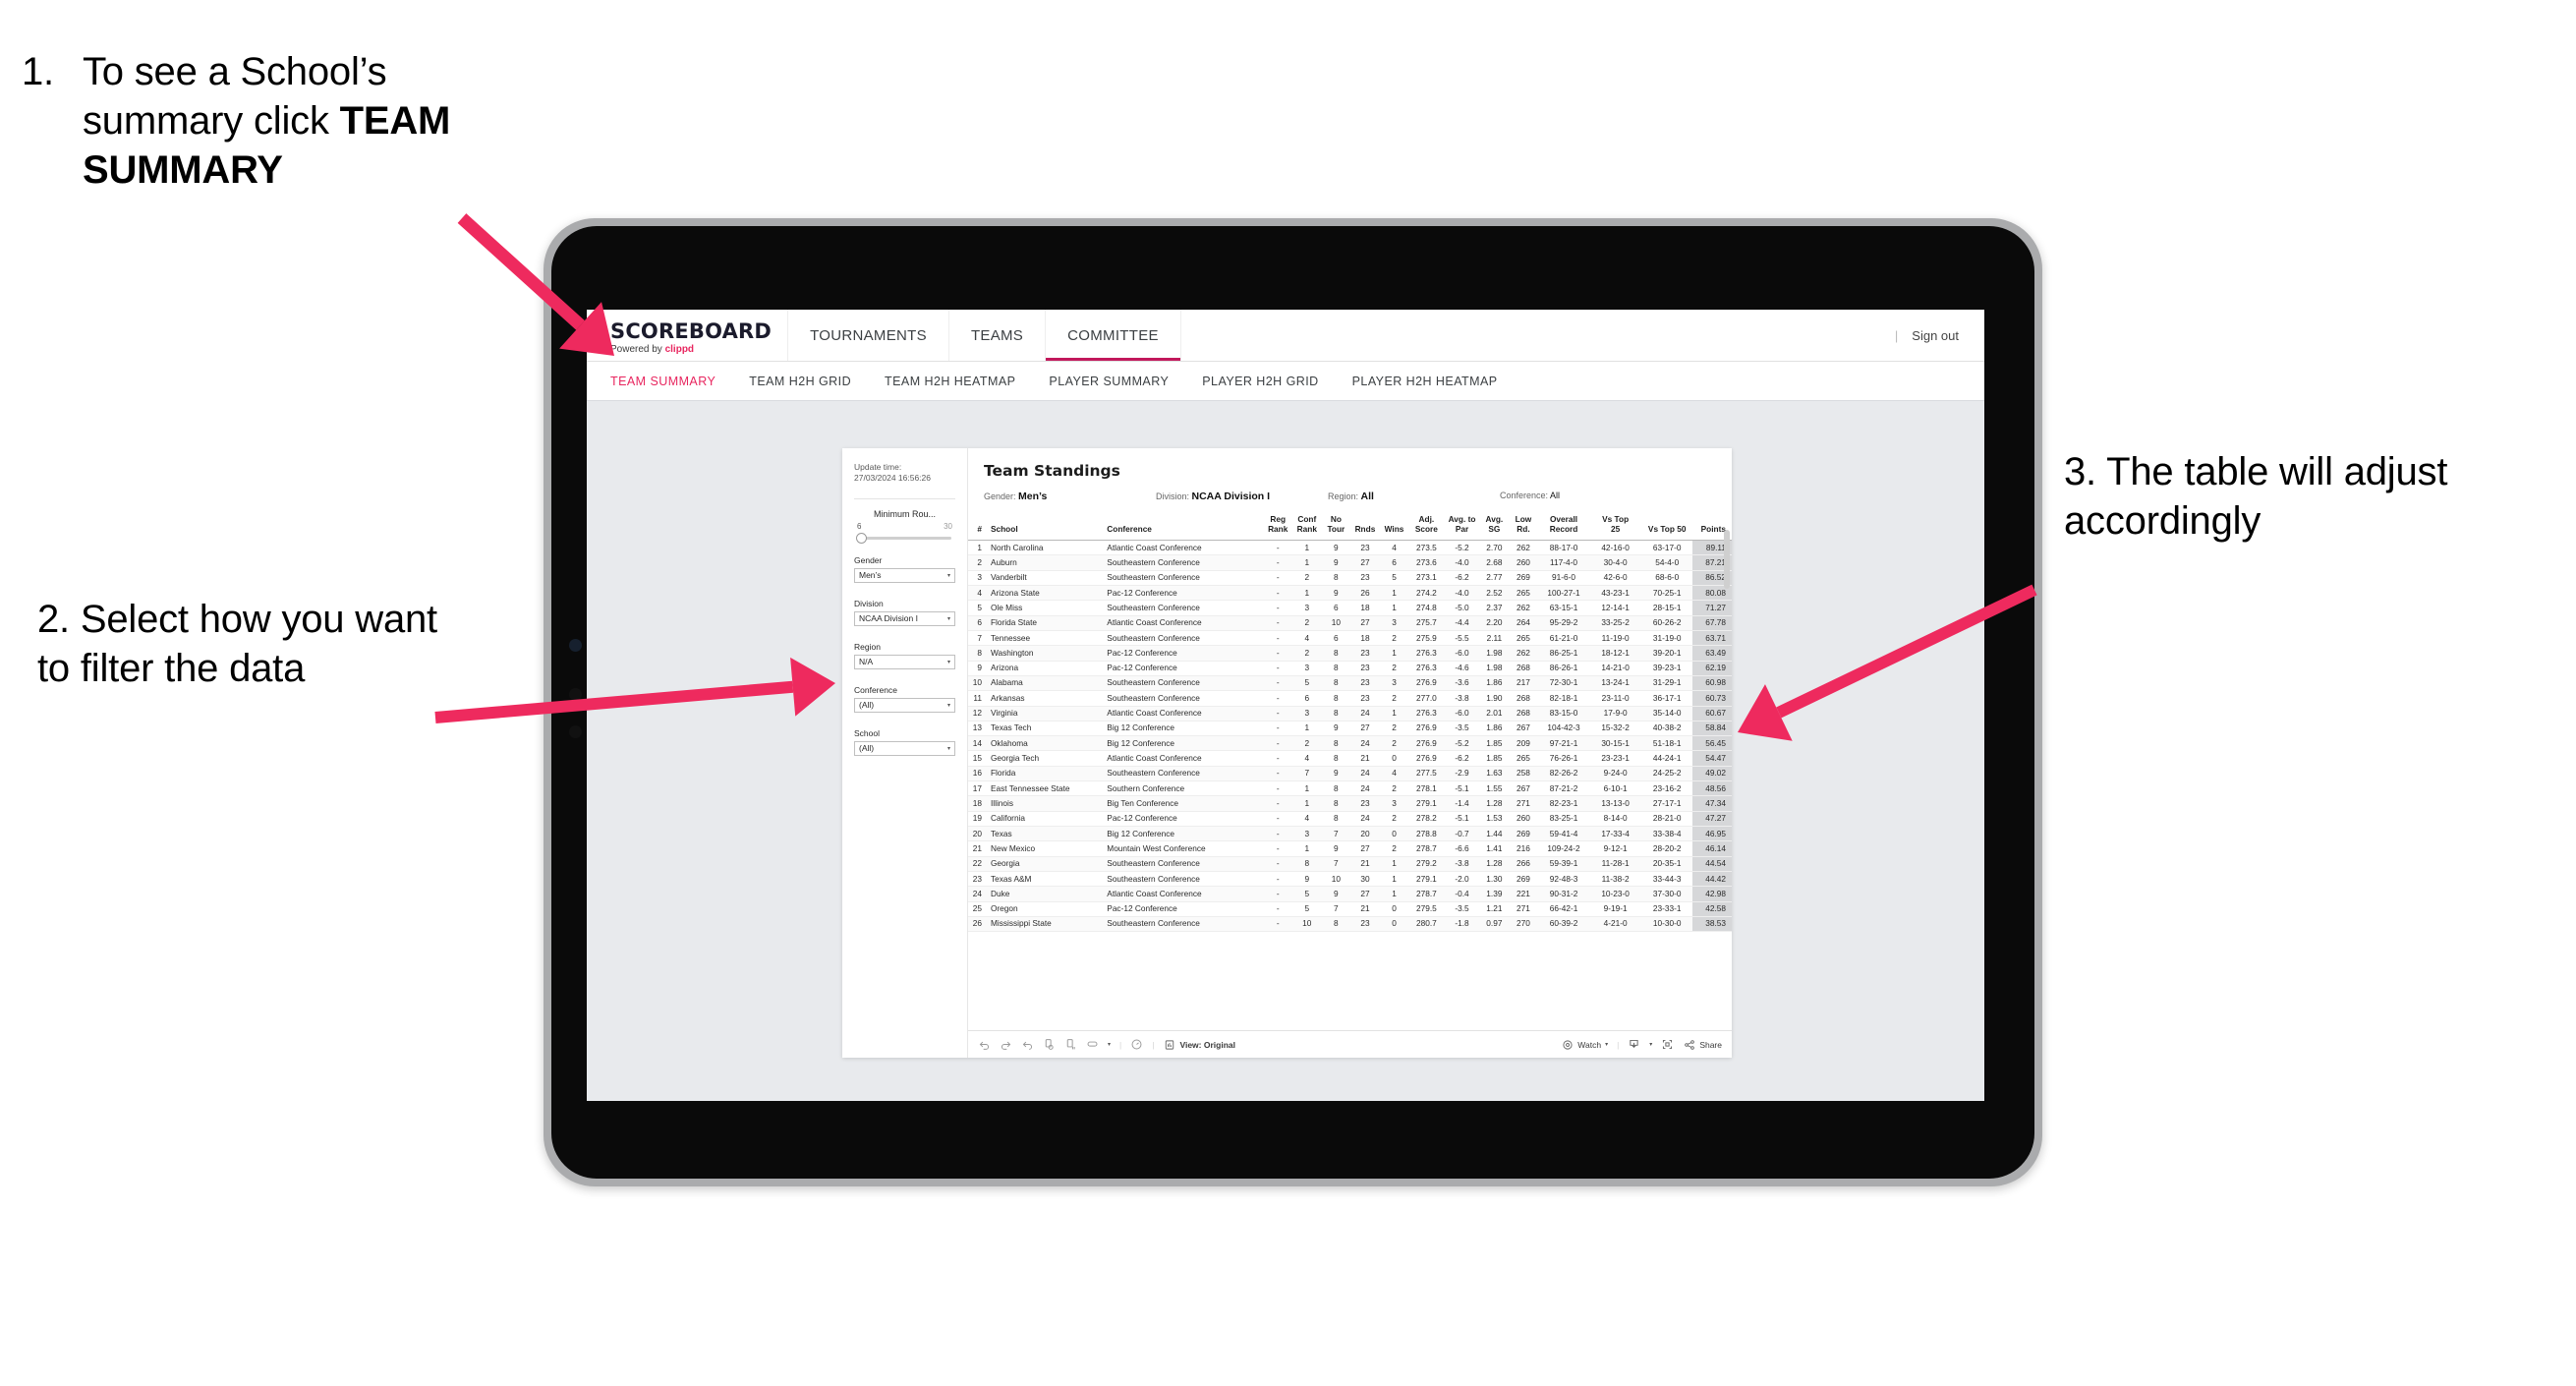 The width and height of the screenshot is (2576, 1386). Describe the element at coordinates (1184, 699) in the screenshot. I see `table-cell: Southeastern Conference` at that location.